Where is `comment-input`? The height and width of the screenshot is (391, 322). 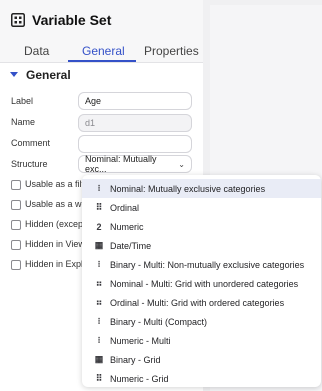
comment-input is located at coordinates (135, 144).